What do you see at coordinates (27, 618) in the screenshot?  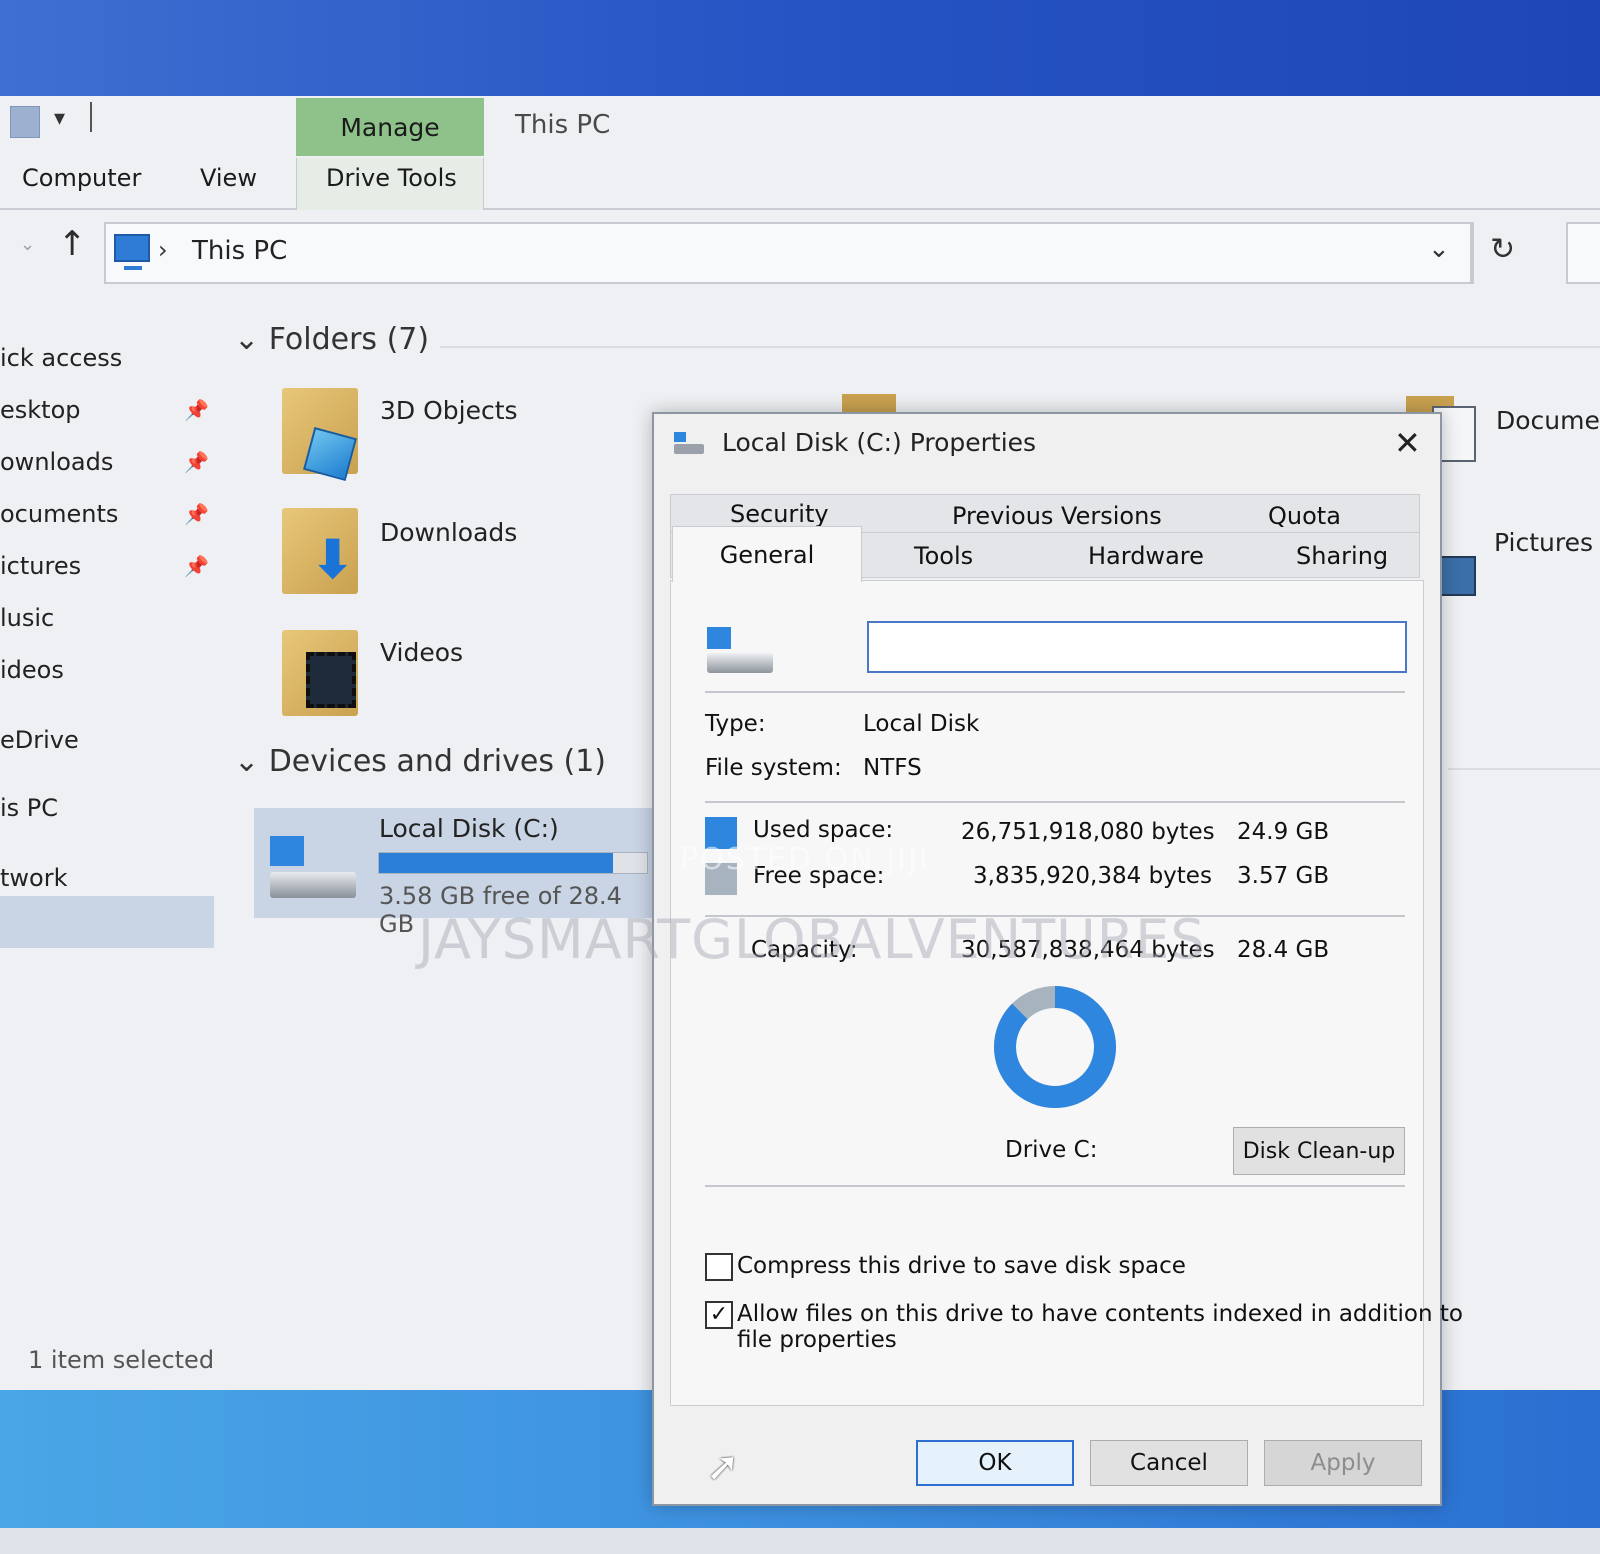 I see `sidebar-item-music: lusic` at bounding box center [27, 618].